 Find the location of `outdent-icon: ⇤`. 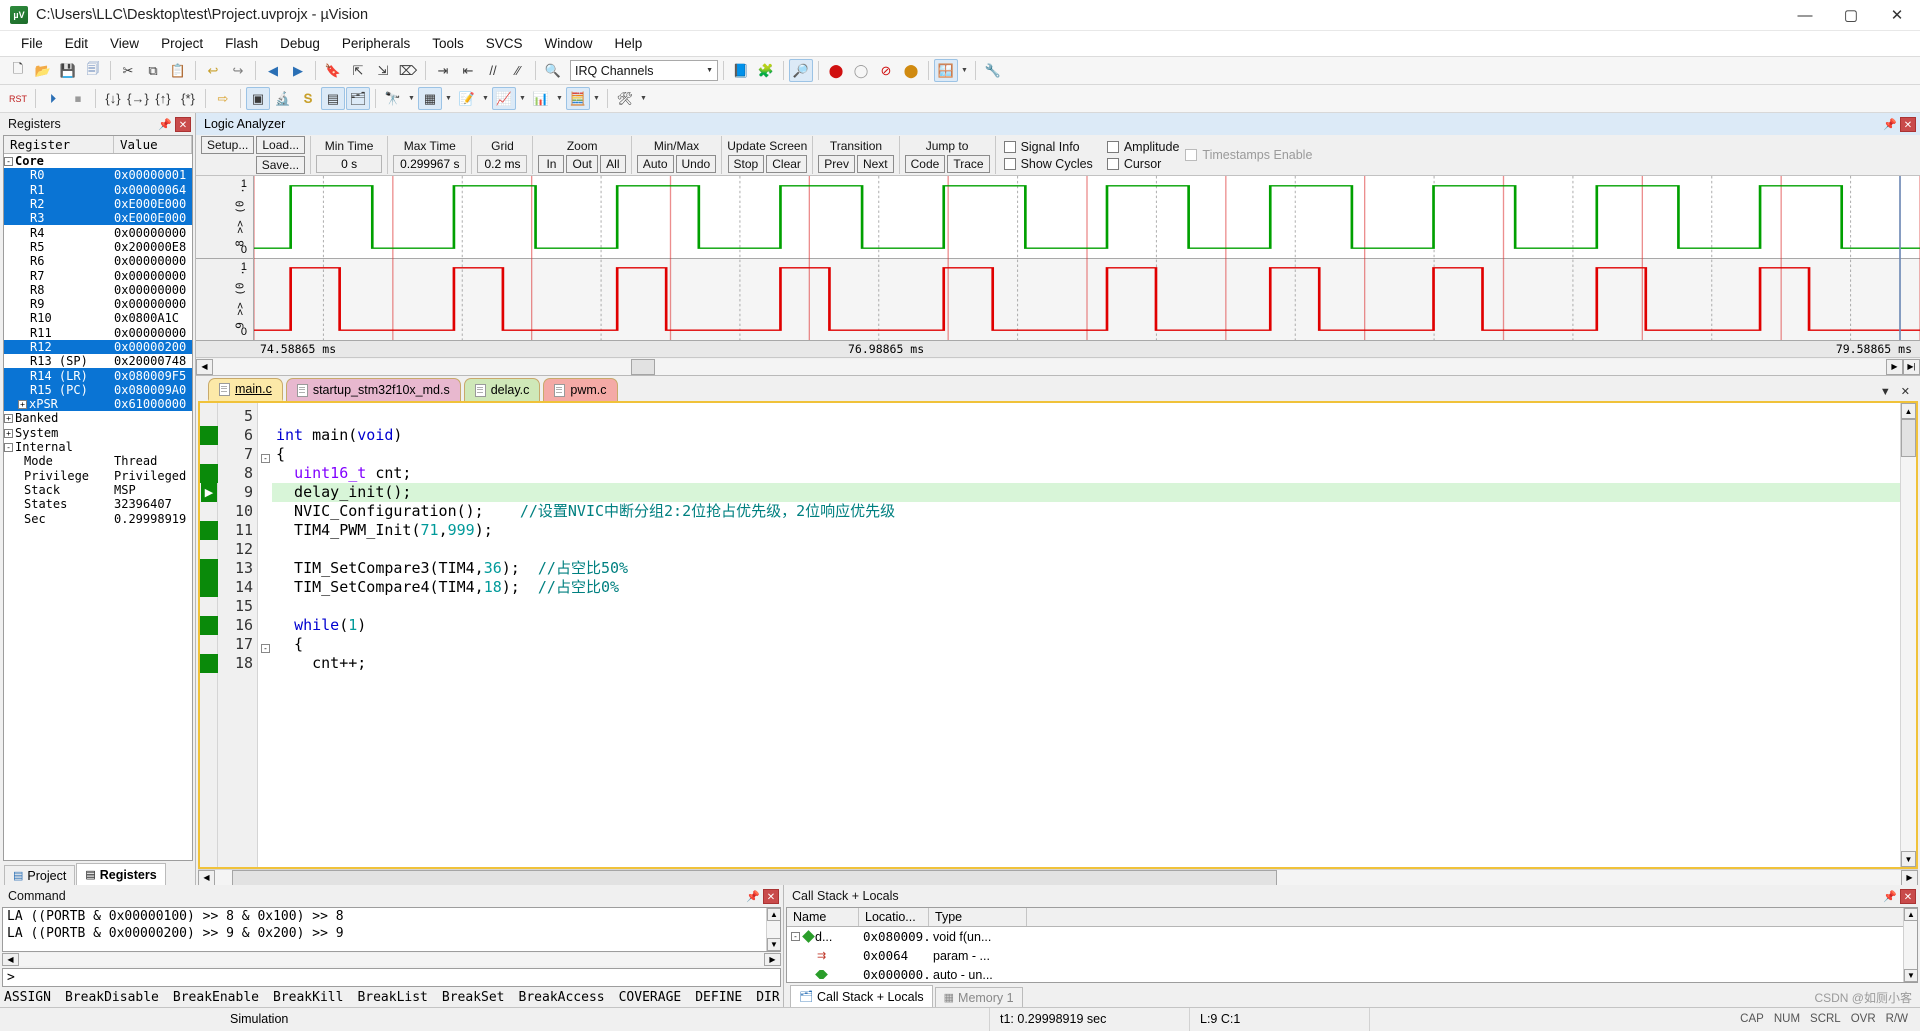

outdent-icon: ⇤ is located at coordinates (468, 70).